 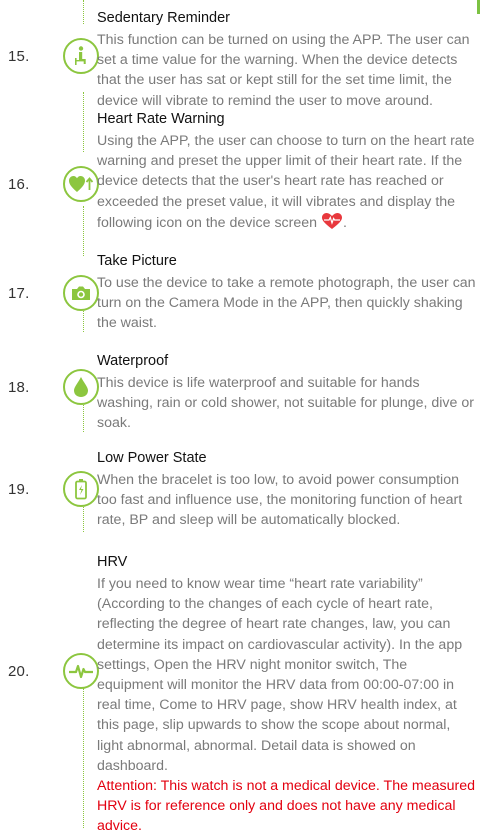 I want to click on heartbeat-pulse-icon, so click(x=81, y=671).